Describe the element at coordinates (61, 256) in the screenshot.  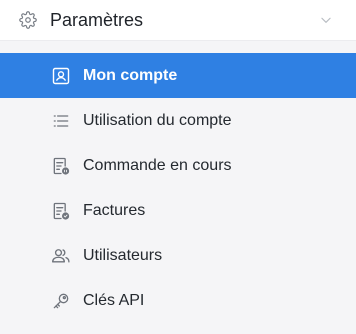
I see `users-icon` at that location.